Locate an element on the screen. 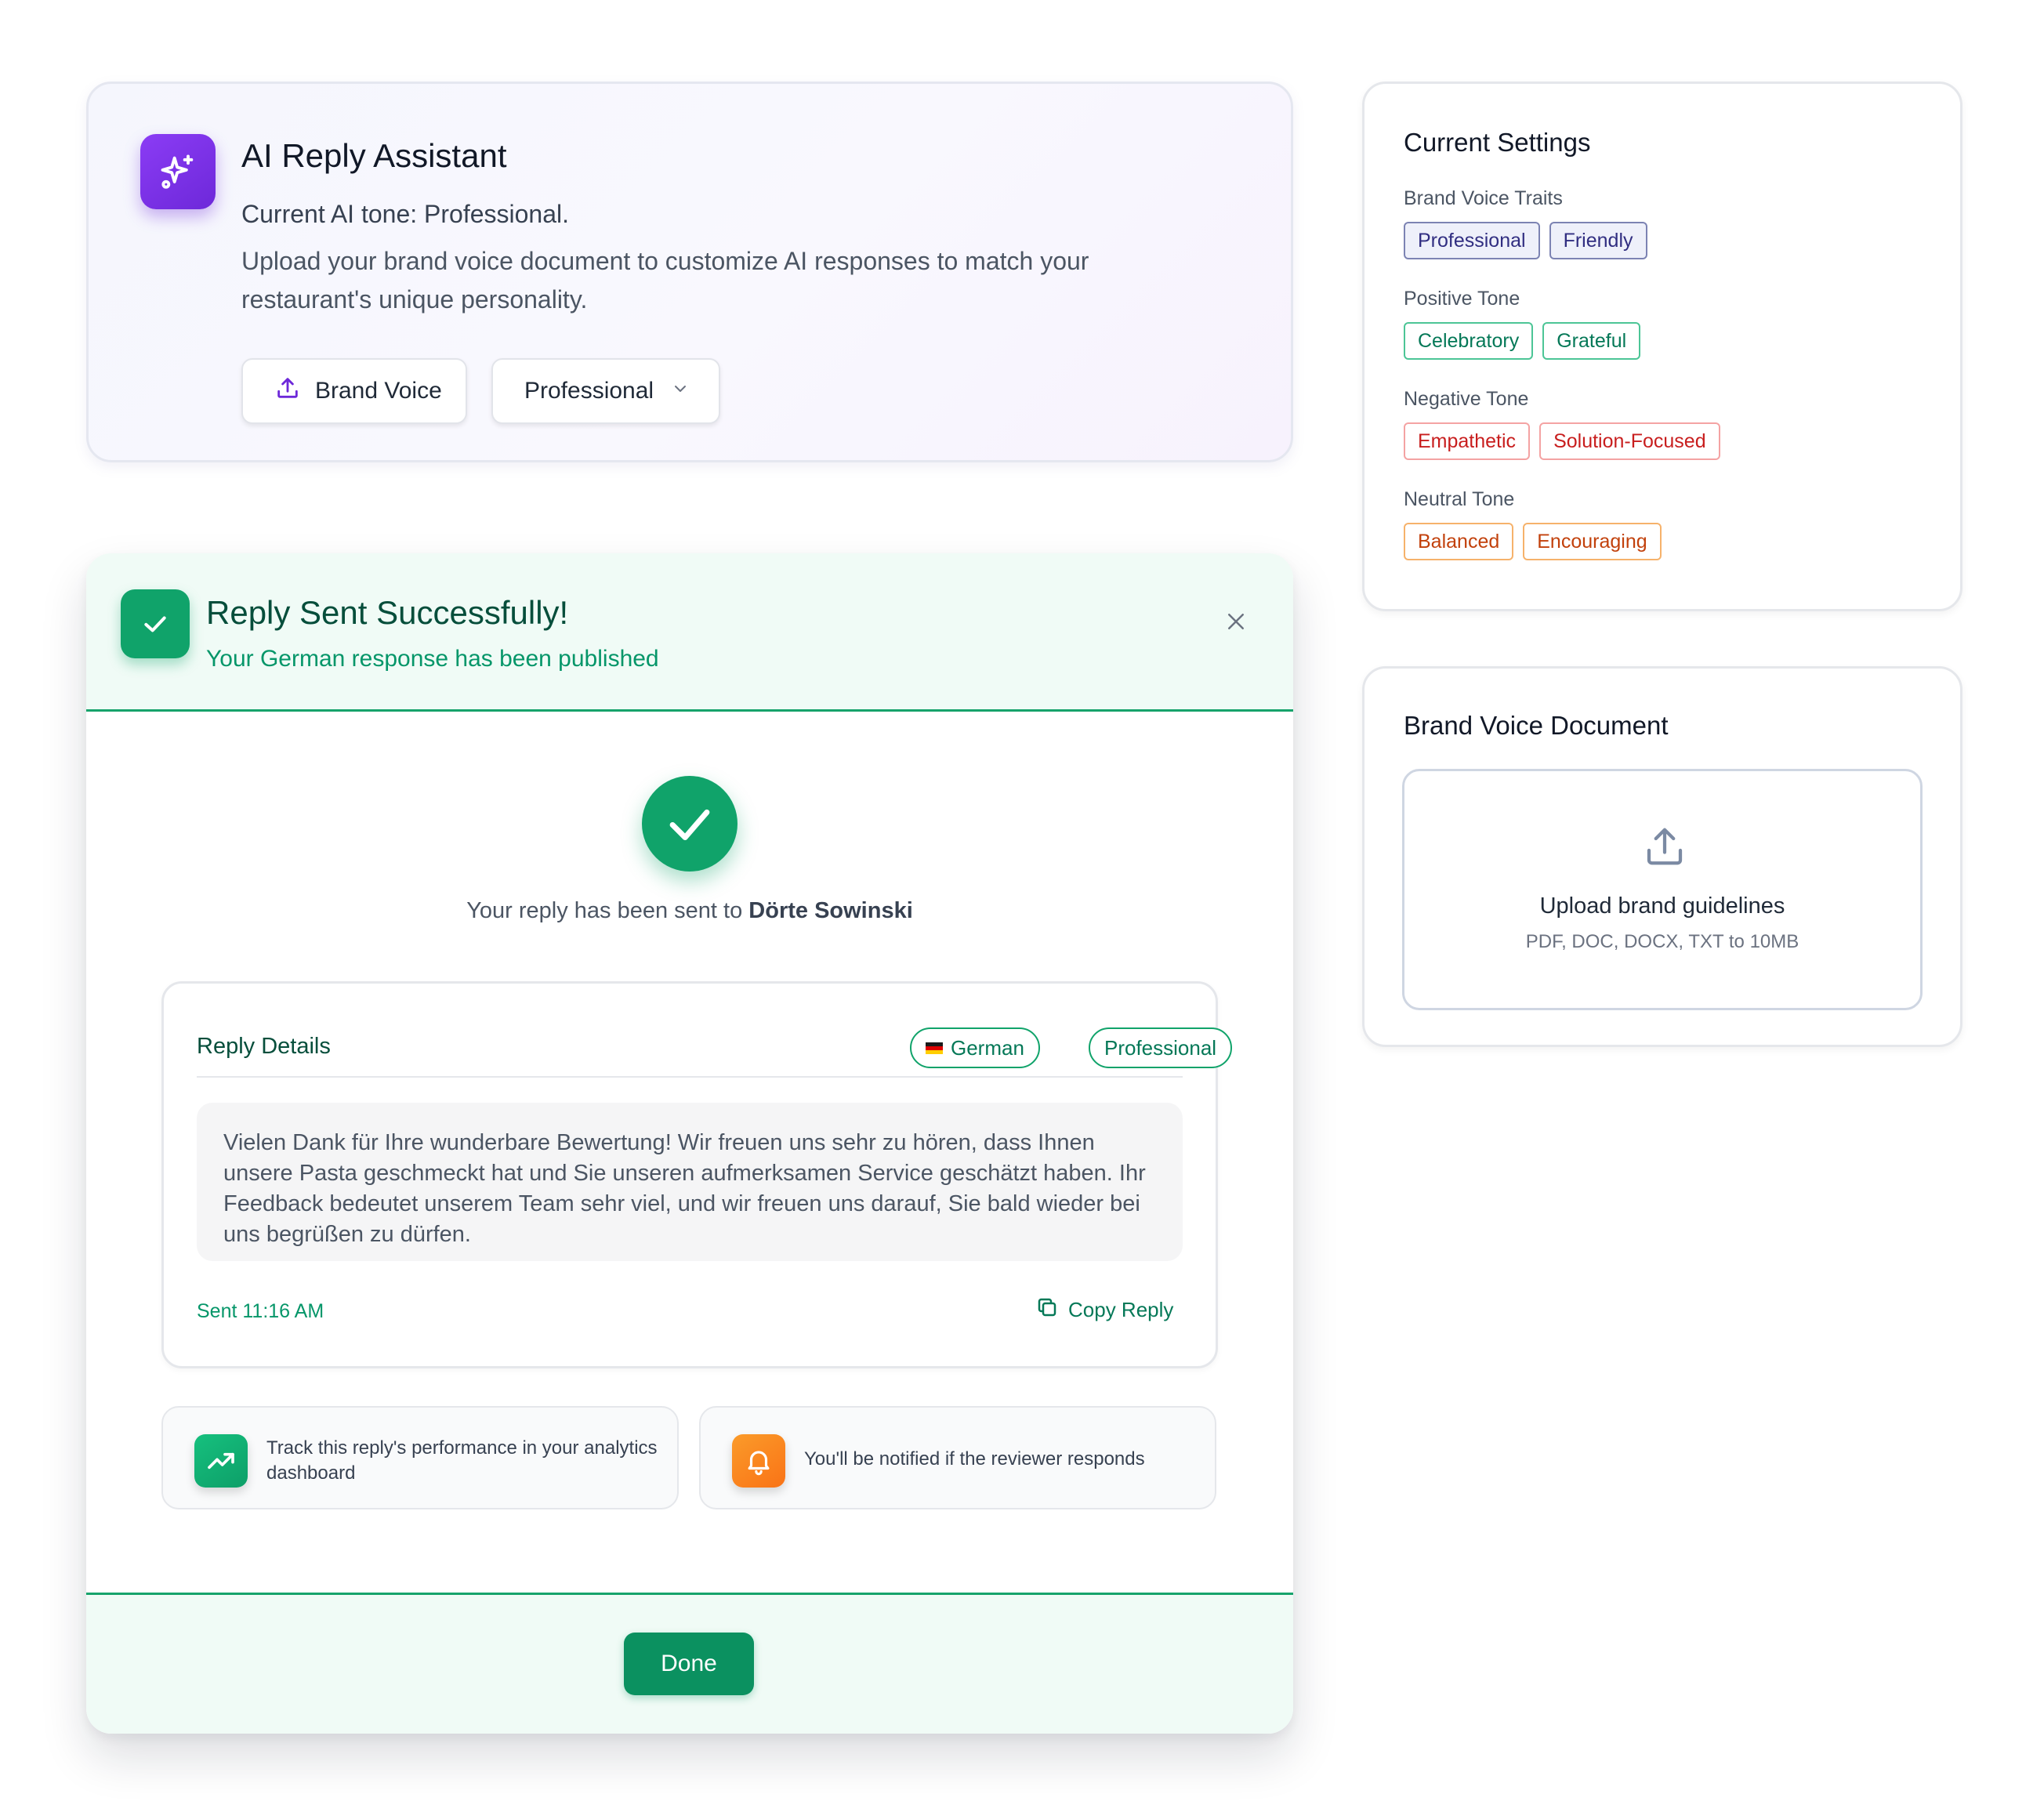  trending-up-icon is located at coordinates (221, 1461).